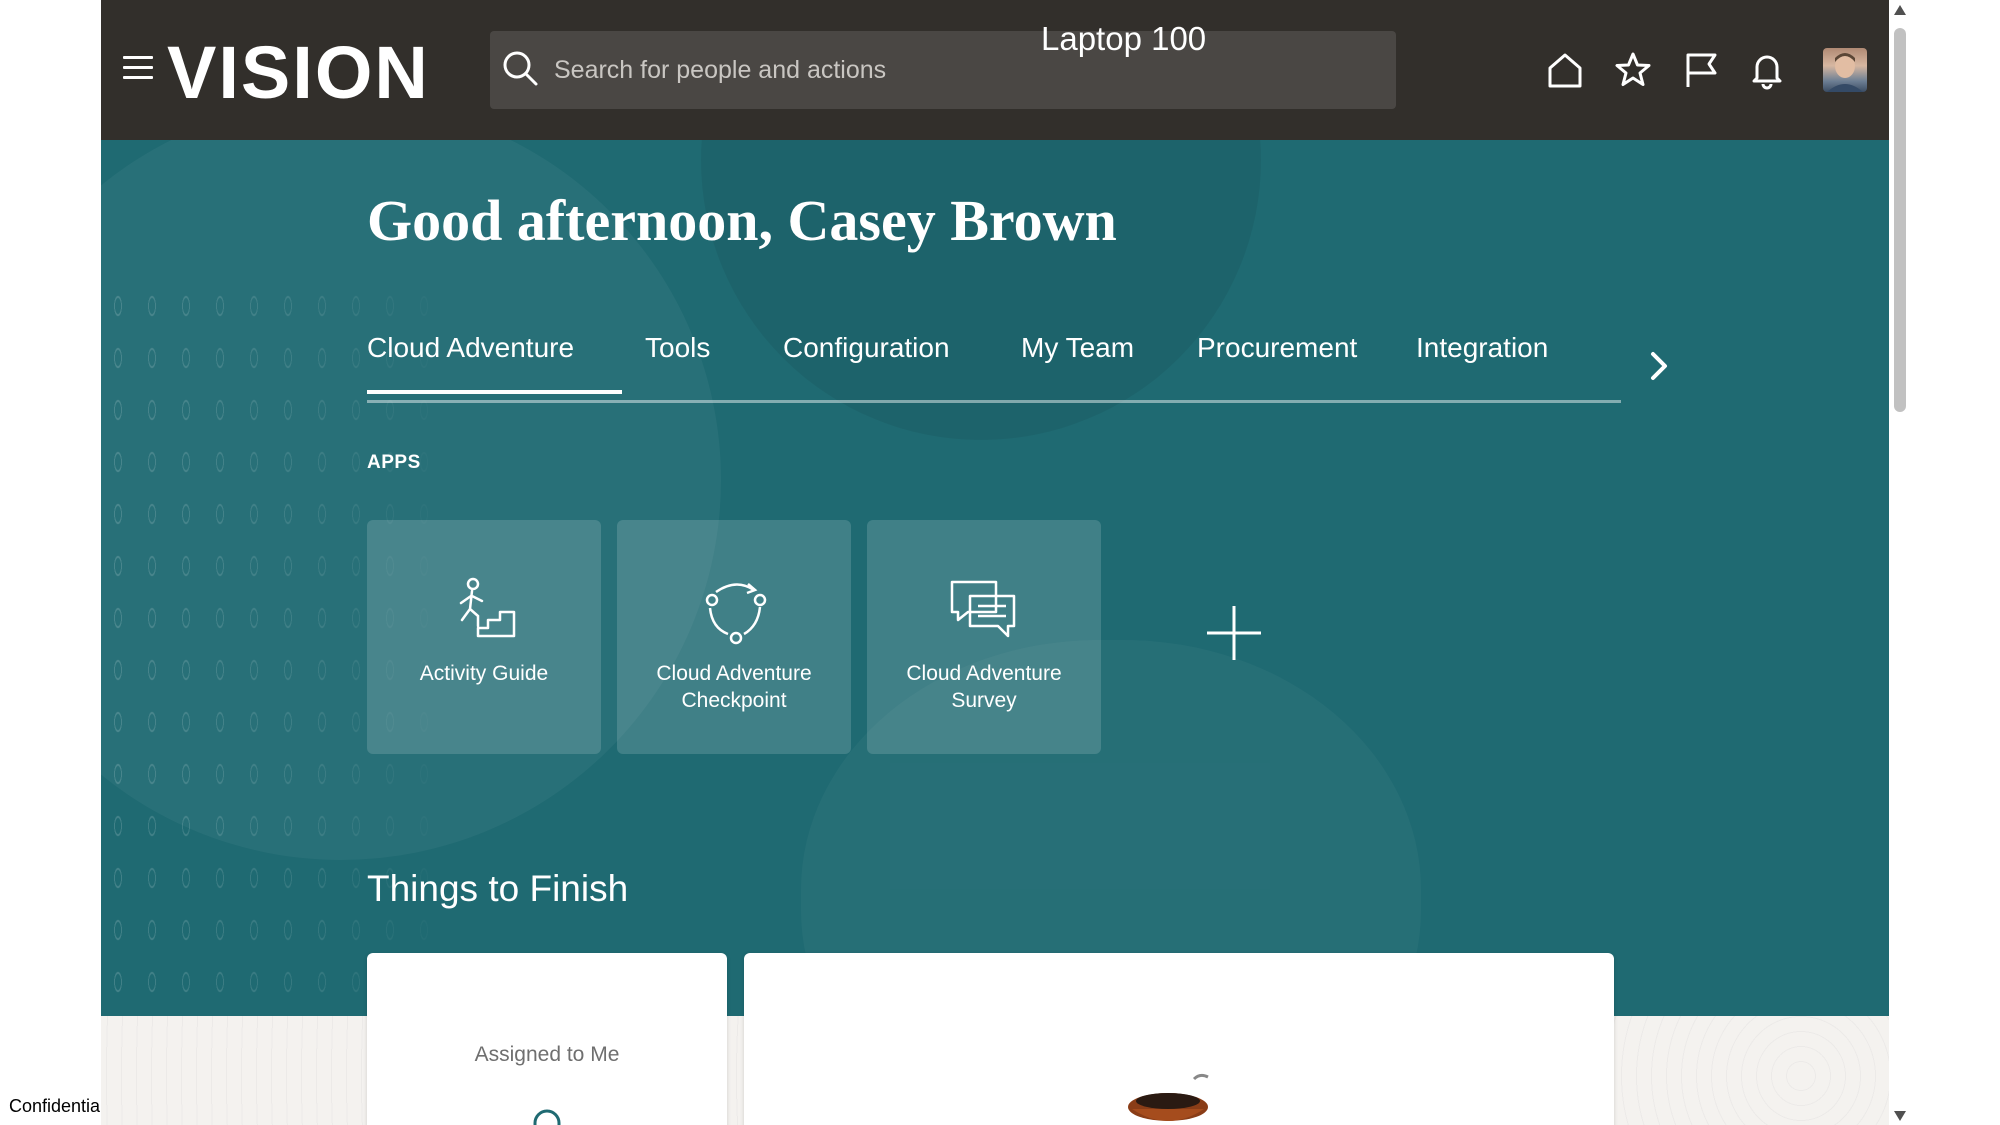  I want to click on things-to-finish-empty-card, so click(1179, 1039).